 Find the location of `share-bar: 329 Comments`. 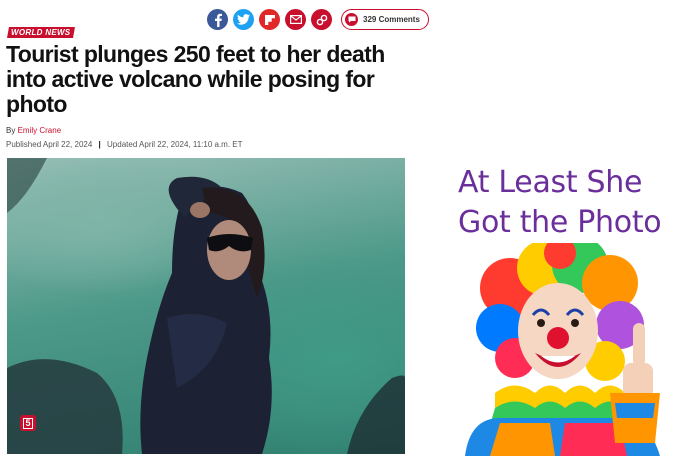

share-bar: 329 Comments is located at coordinates (318, 19).